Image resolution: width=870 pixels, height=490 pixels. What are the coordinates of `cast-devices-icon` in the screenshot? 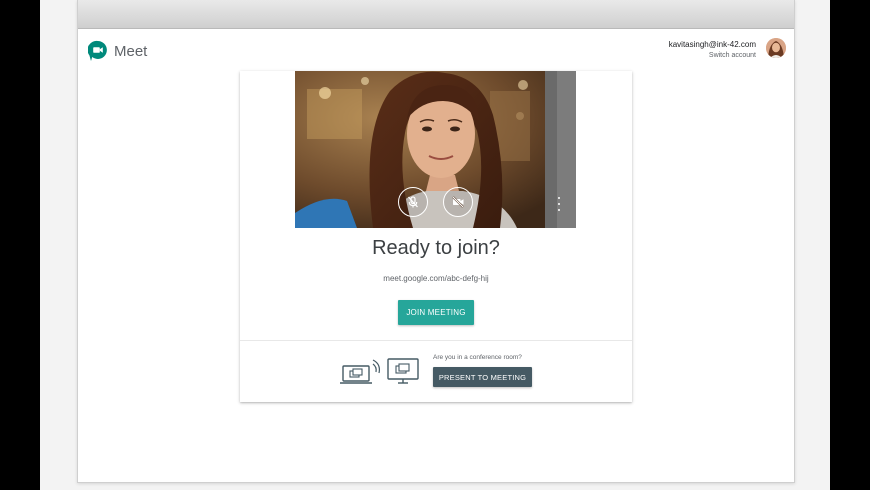 It's located at (379, 371).